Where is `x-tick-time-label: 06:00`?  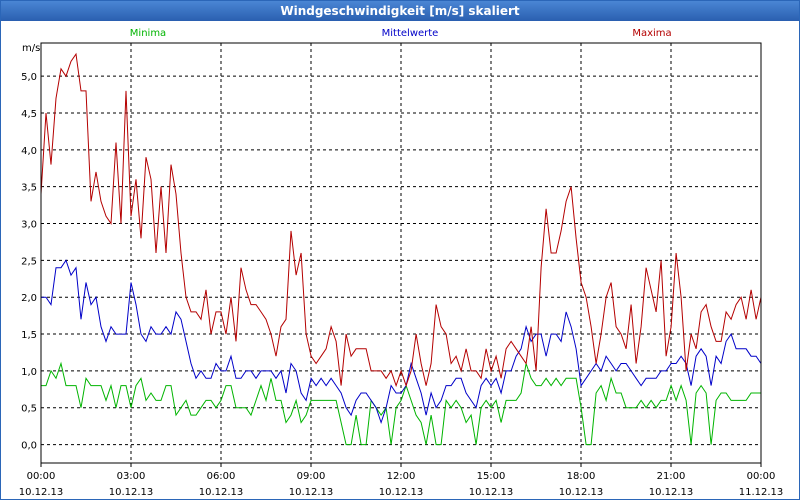
x-tick-time-label: 06:00 is located at coordinates (221, 476).